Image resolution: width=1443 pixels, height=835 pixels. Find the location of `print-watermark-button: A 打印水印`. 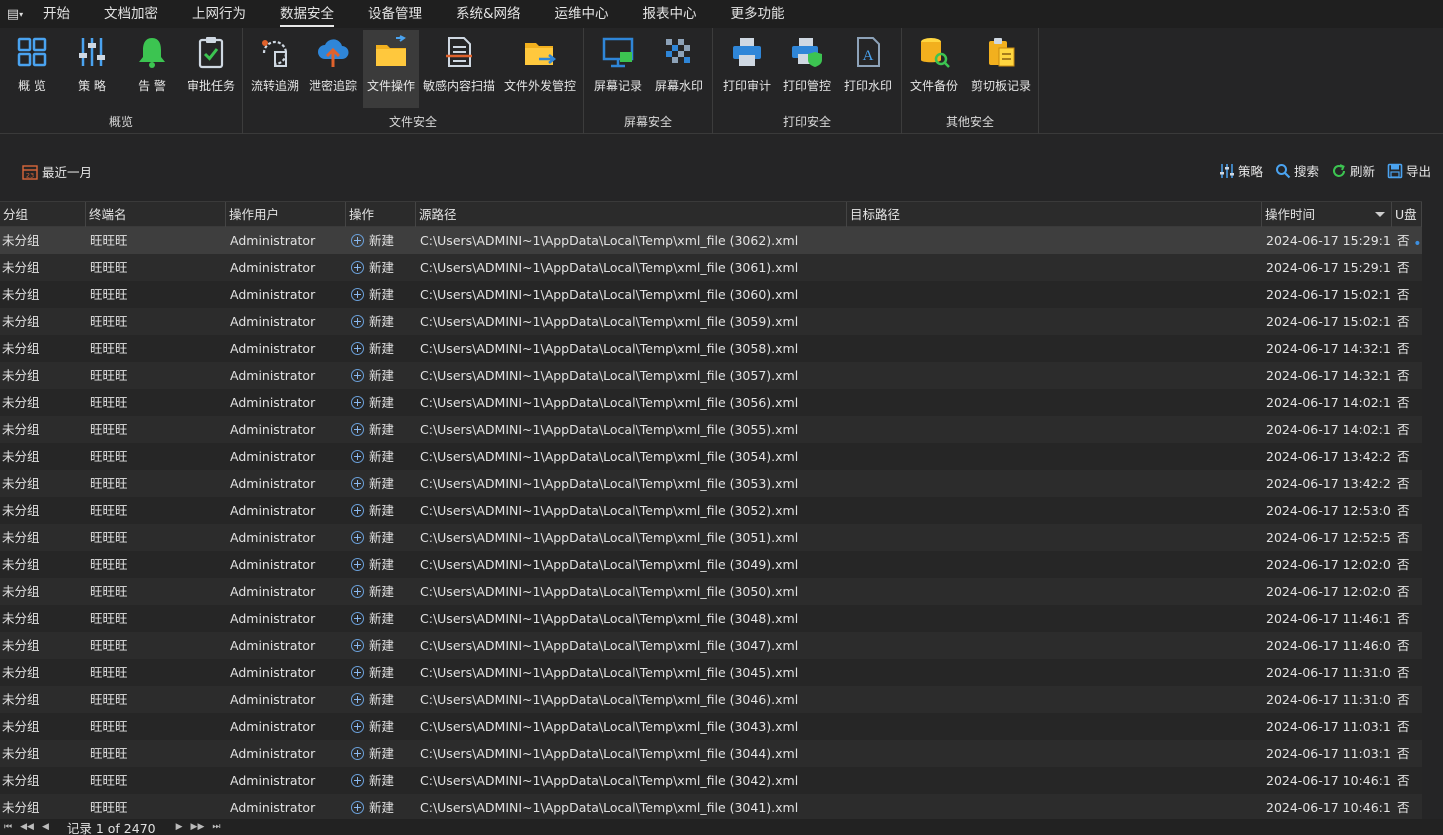

print-watermark-button: A 打印水印 is located at coordinates (868, 69).